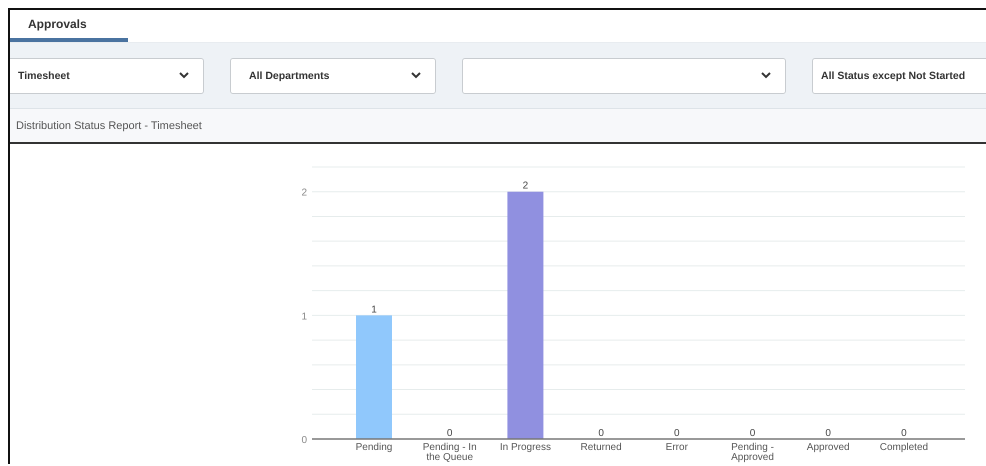 The image size is (986, 466). What do you see at coordinates (107, 76) in the screenshot?
I see `dropdown-field: Timesheet` at bounding box center [107, 76].